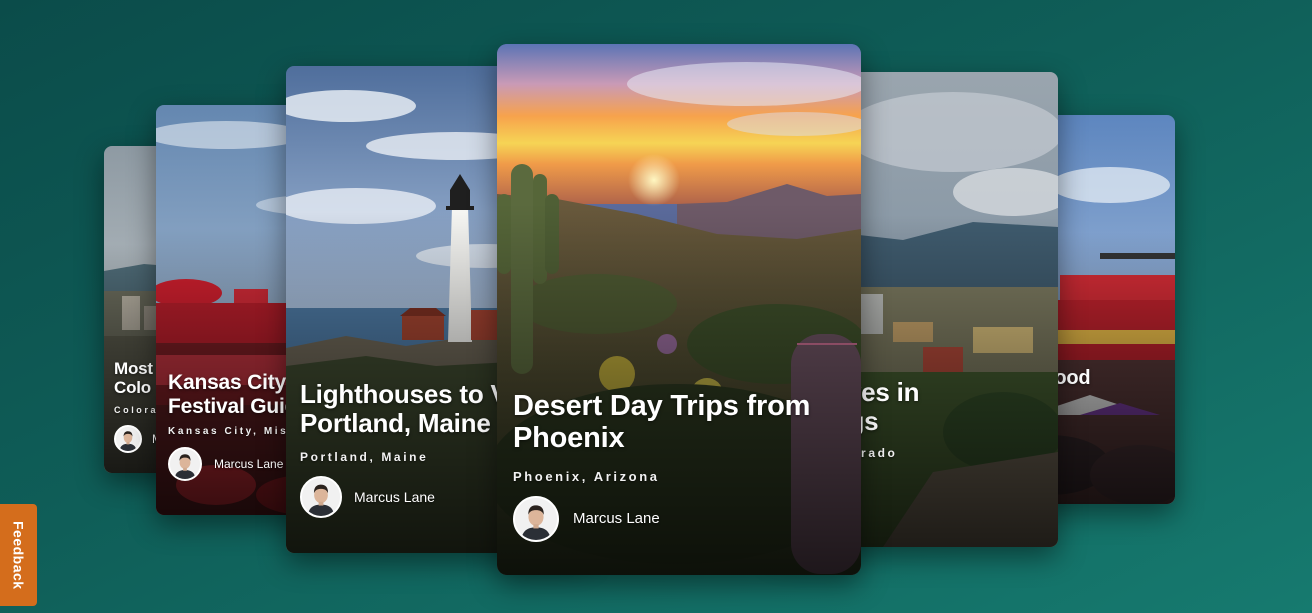 This screenshot has width=1312, height=613. Describe the element at coordinates (364, 457) in the screenshot. I see `card-location: Portland, Maine` at that location.